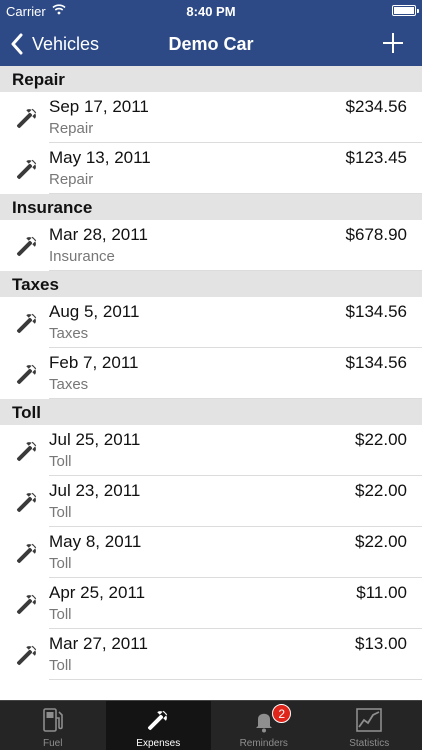  I want to click on section-header: Toll, so click(211, 412).